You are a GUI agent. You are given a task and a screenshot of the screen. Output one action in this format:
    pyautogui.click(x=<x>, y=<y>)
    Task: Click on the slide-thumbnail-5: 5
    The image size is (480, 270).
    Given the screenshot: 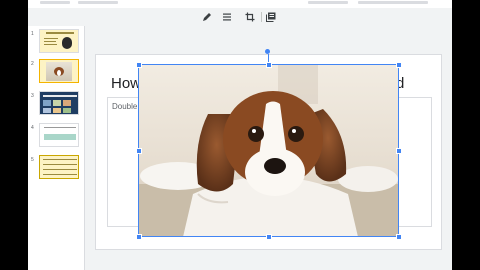 What is the action you would take?
    pyautogui.click(x=56, y=168)
    